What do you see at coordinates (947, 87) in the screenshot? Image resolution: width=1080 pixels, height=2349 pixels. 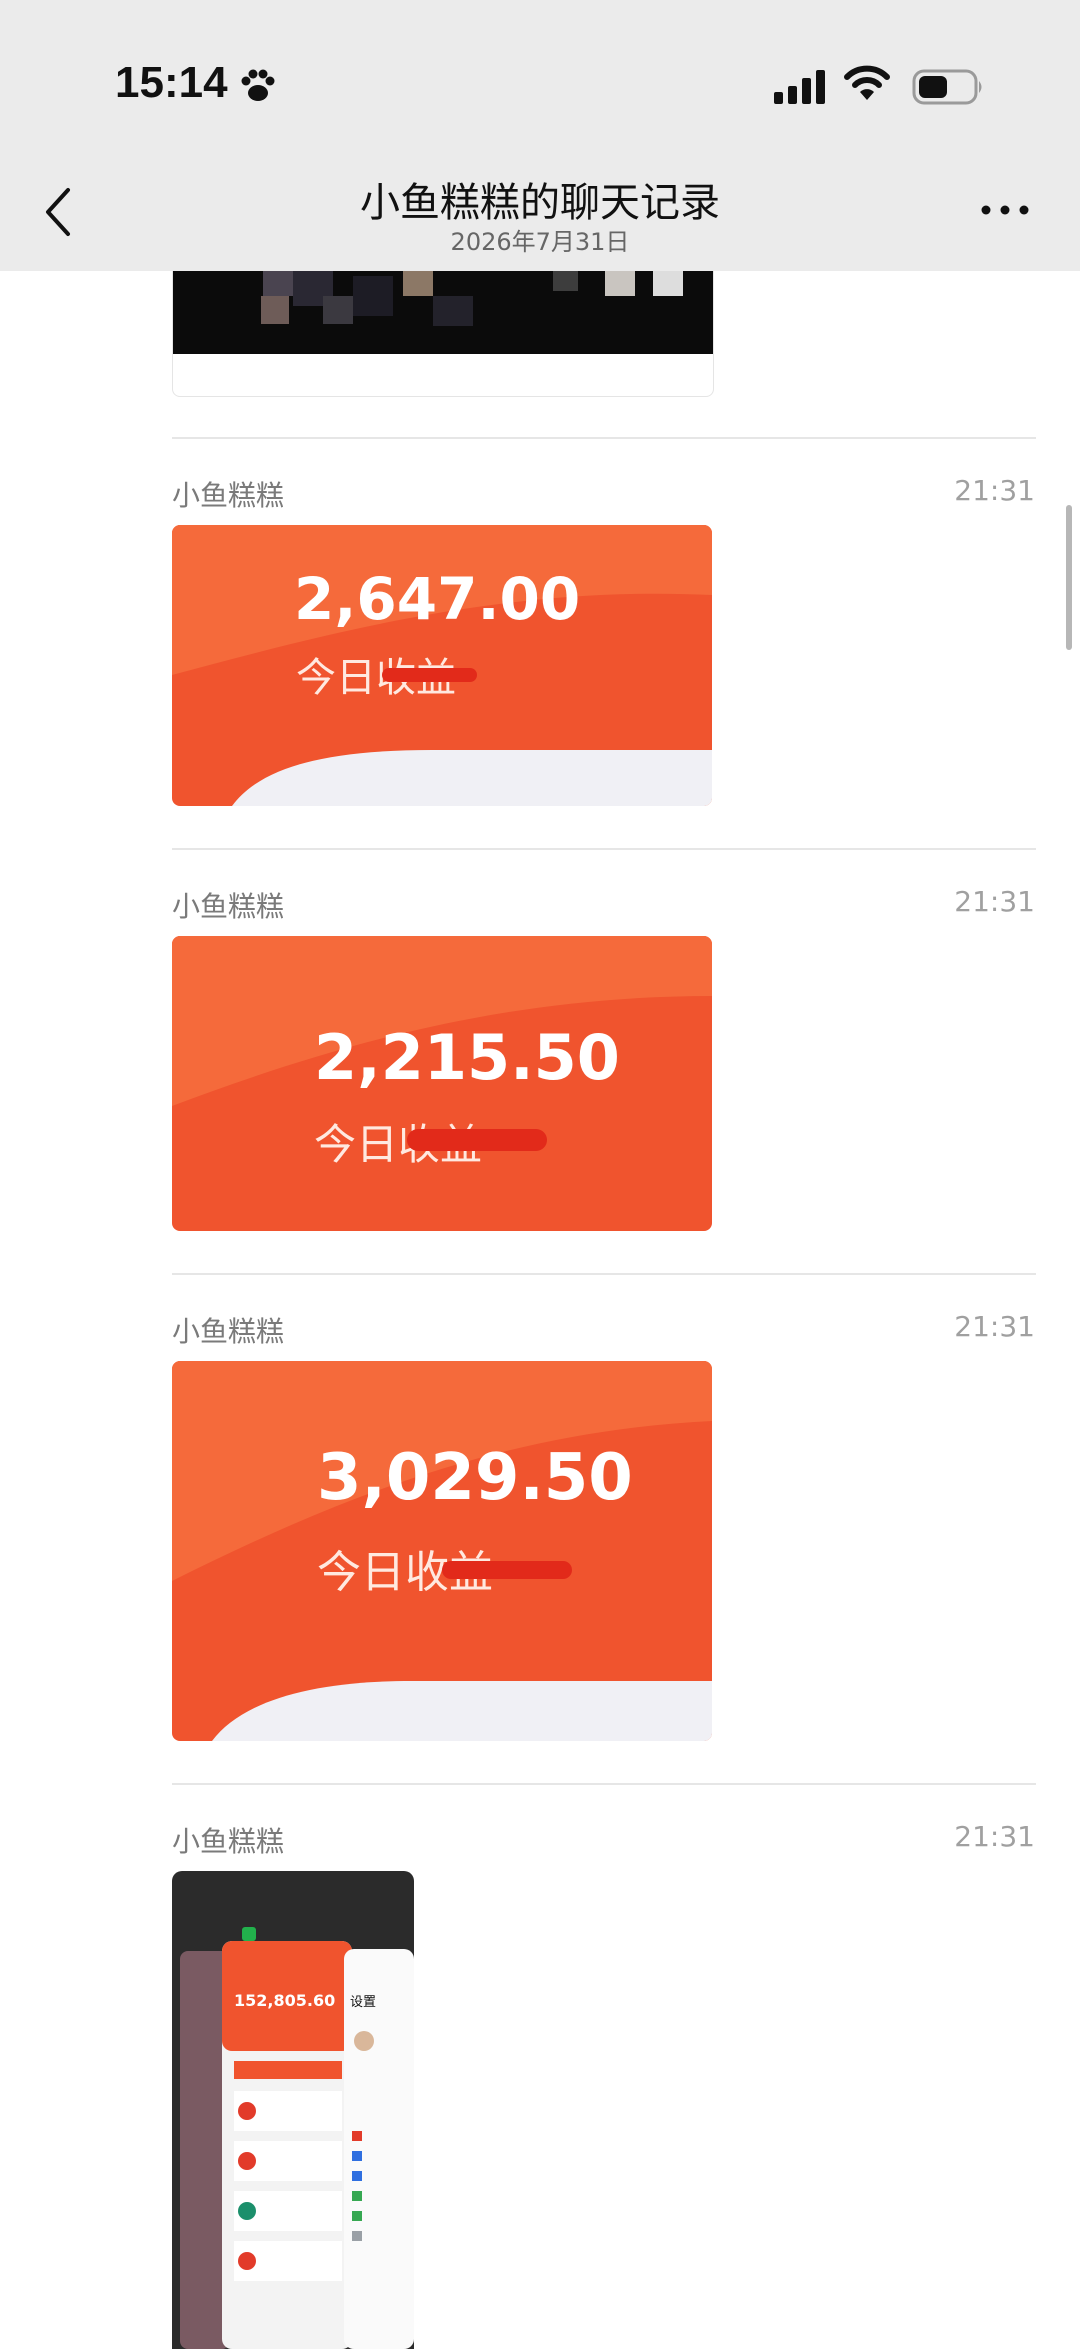 I see `battery-icon` at bounding box center [947, 87].